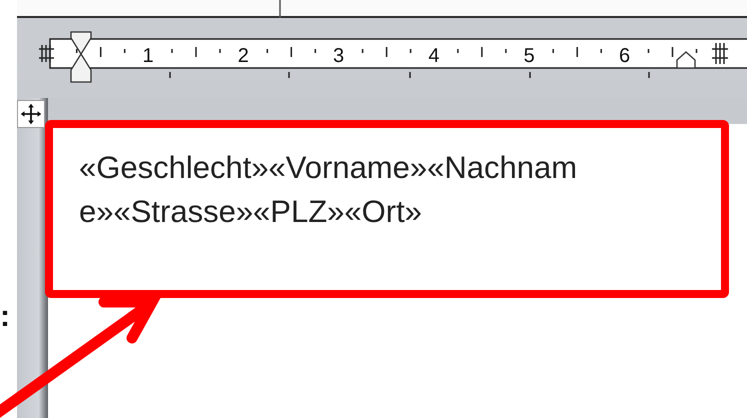 This screenshot has height=418, width=747. I want to click on ruler-number: 2, so click(243, 56).